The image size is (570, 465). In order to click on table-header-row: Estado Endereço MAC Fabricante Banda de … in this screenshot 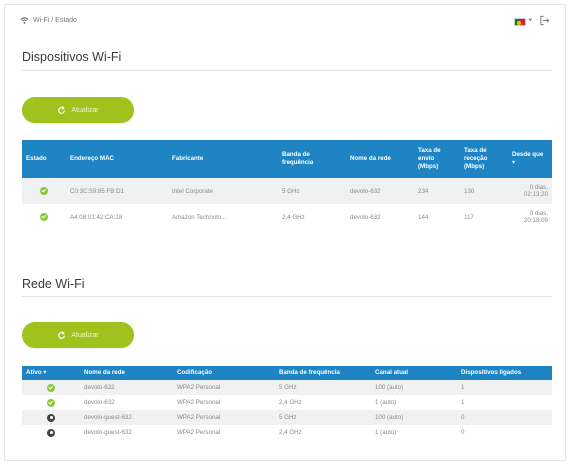, I will do `click(287, 159)`.